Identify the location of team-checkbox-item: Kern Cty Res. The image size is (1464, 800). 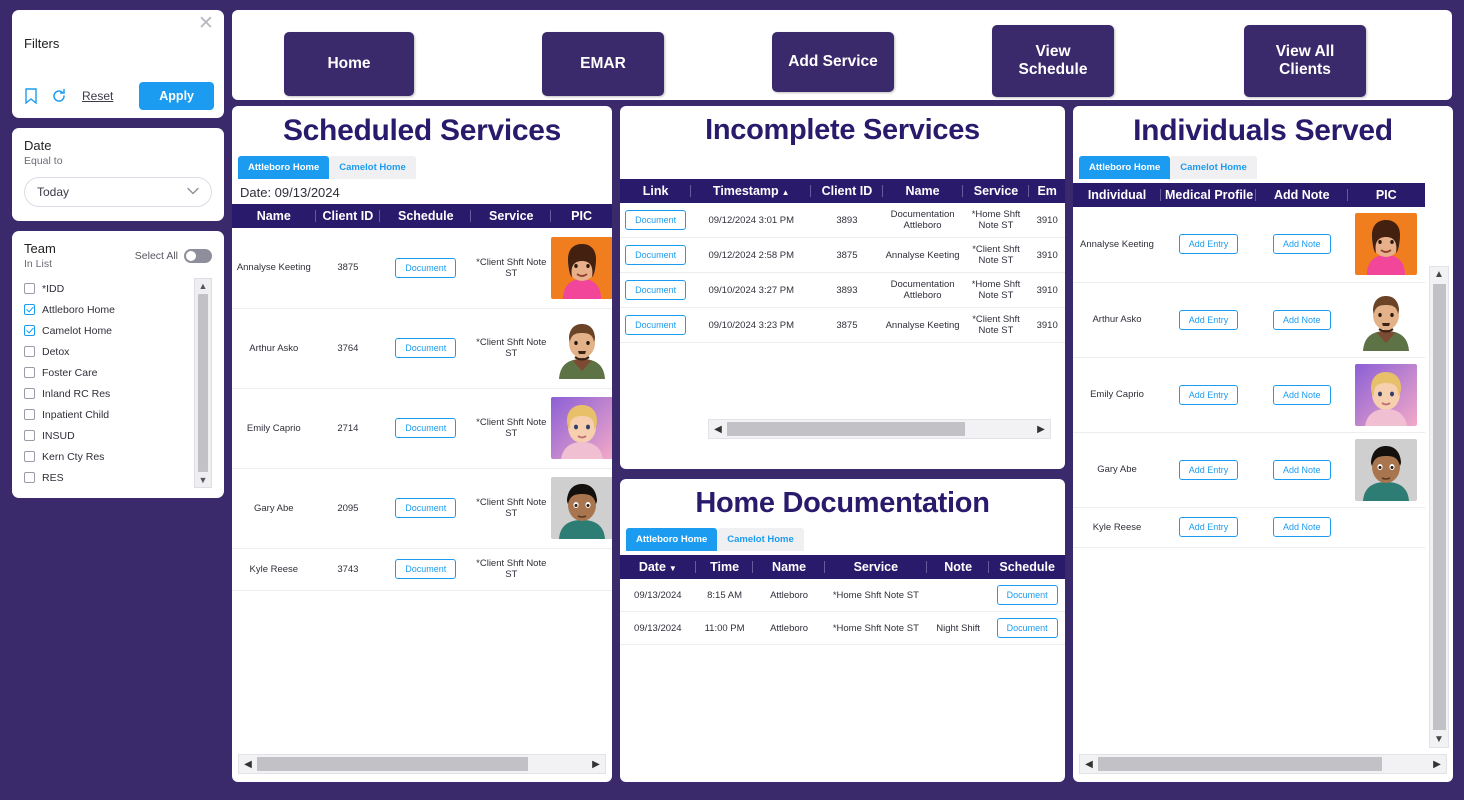
(106, 456).